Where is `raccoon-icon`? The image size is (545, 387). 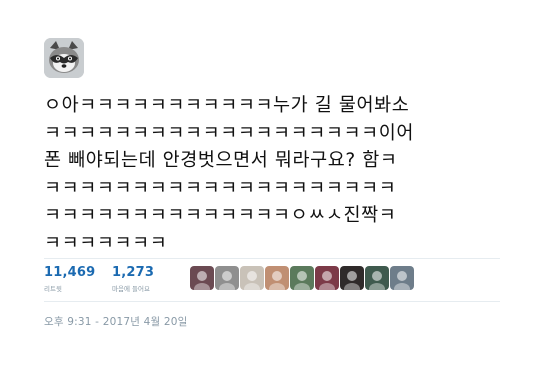
raccoon-icon is located at coordinates (64, 58).